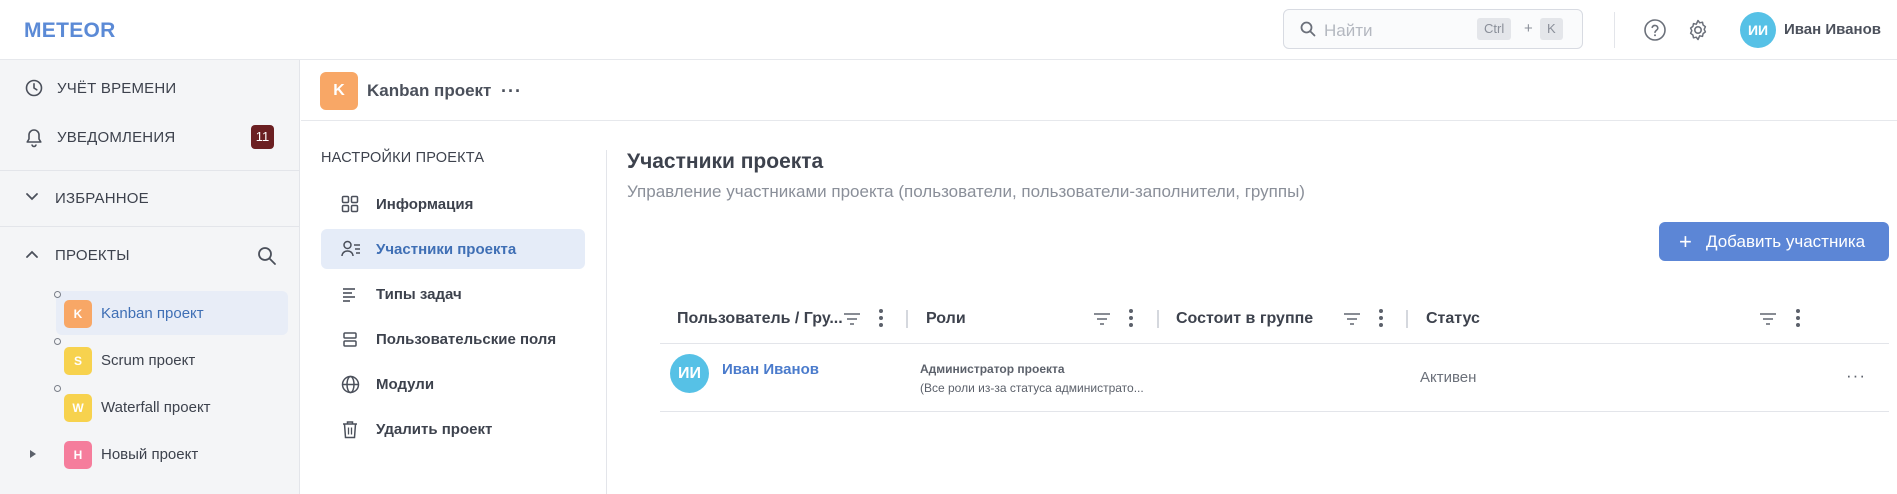 Image resolution: width=1897 pixels, height=494 pixels. I want to click on project-tile: S, so click(78, 361).